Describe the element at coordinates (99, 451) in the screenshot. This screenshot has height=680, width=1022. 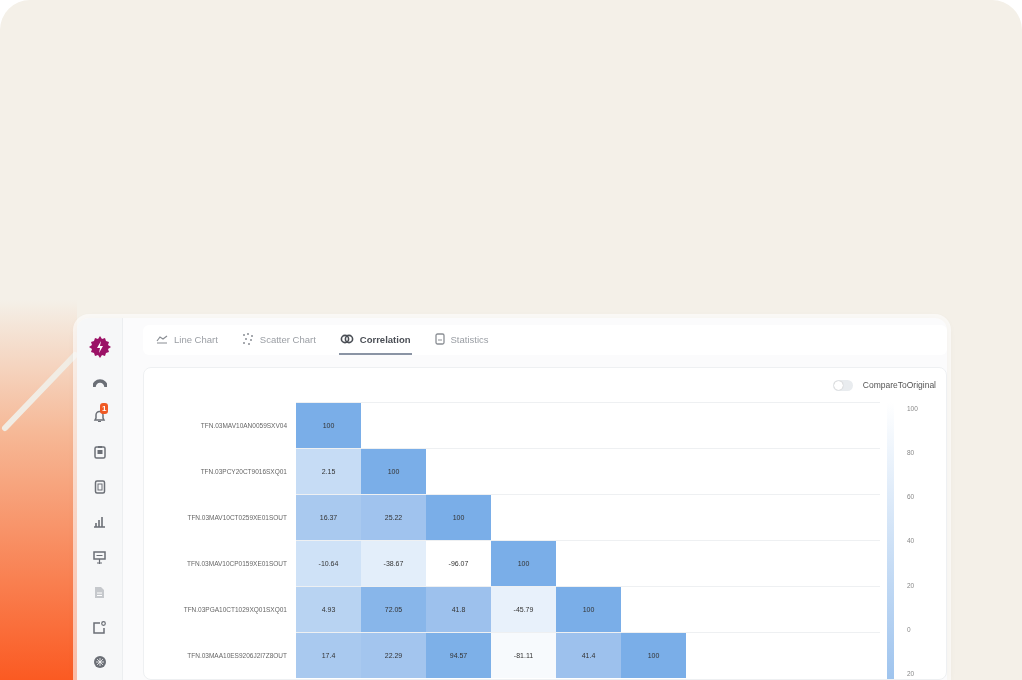
I see `clipboard-icon` at that location.